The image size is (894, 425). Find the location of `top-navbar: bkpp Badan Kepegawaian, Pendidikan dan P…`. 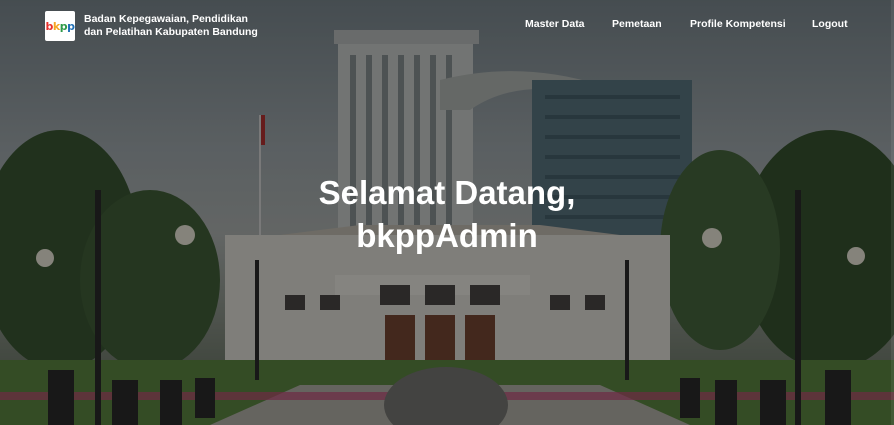

top-navbar: bkpp Badan Kepegawaian, Pendidikan dan P… is located at coordinates (447, 25).